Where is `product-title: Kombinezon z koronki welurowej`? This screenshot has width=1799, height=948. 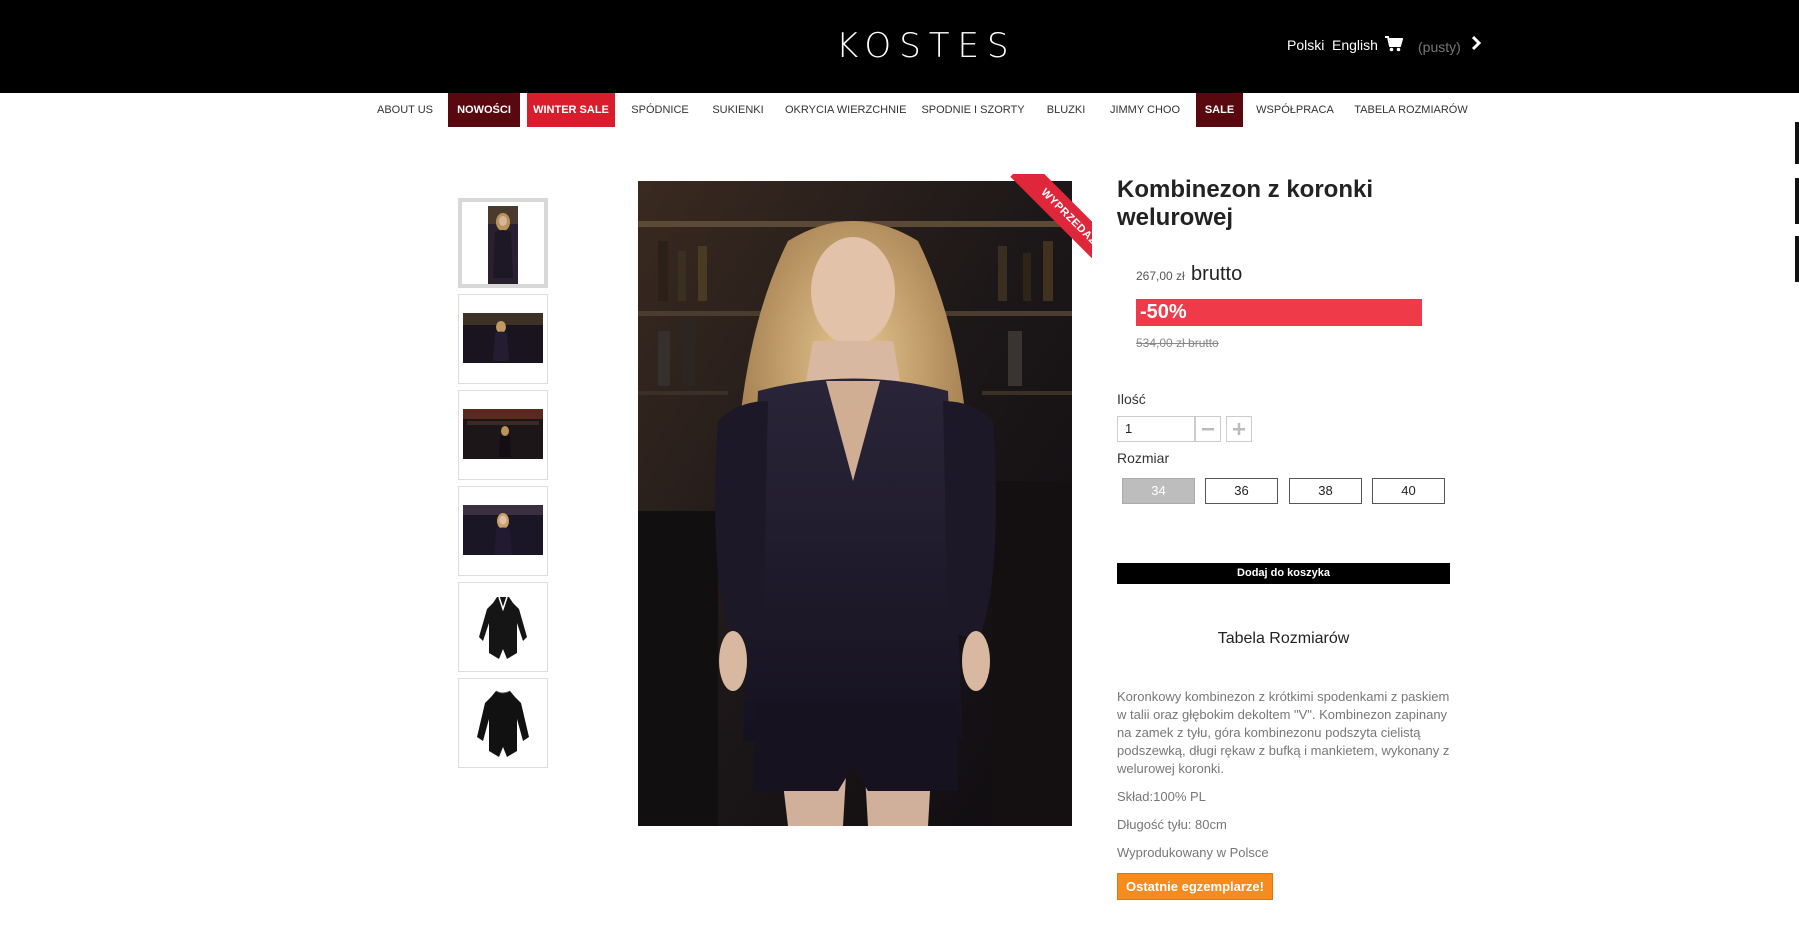 product-title: Kombinezon z koronki welurowej is located at coordinates (1245, 203).